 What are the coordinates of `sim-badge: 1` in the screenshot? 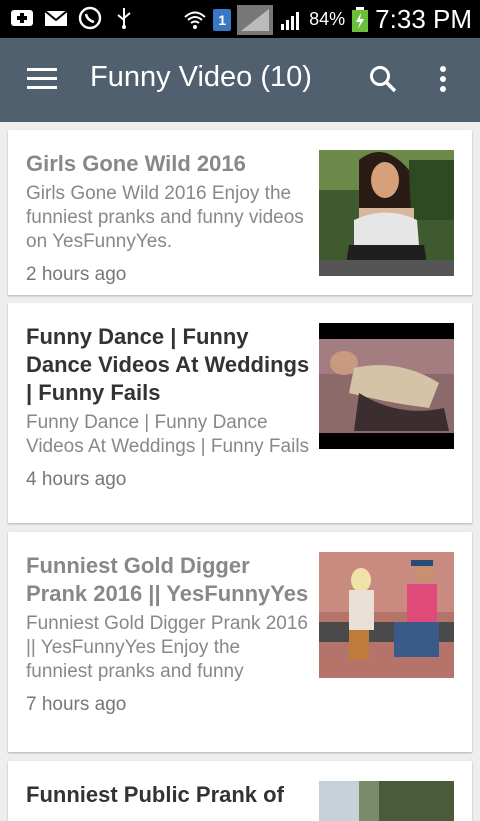 It's located at (222, 19).